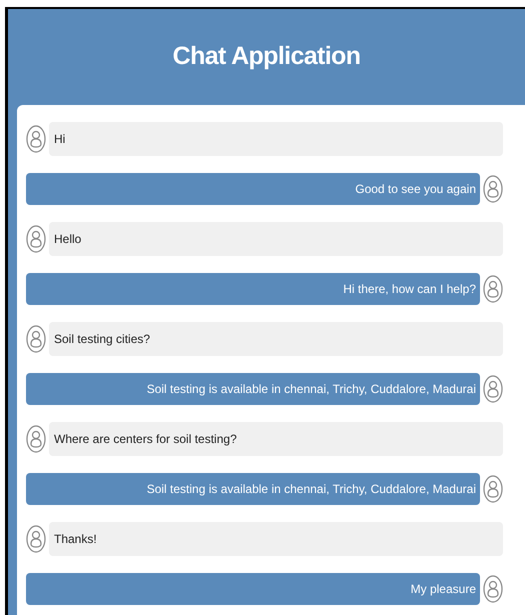 The image size is (525, 615). Describe the element at coordinates (443, 589) in the screenshot. I see `message-text: My pleasure` at that location.